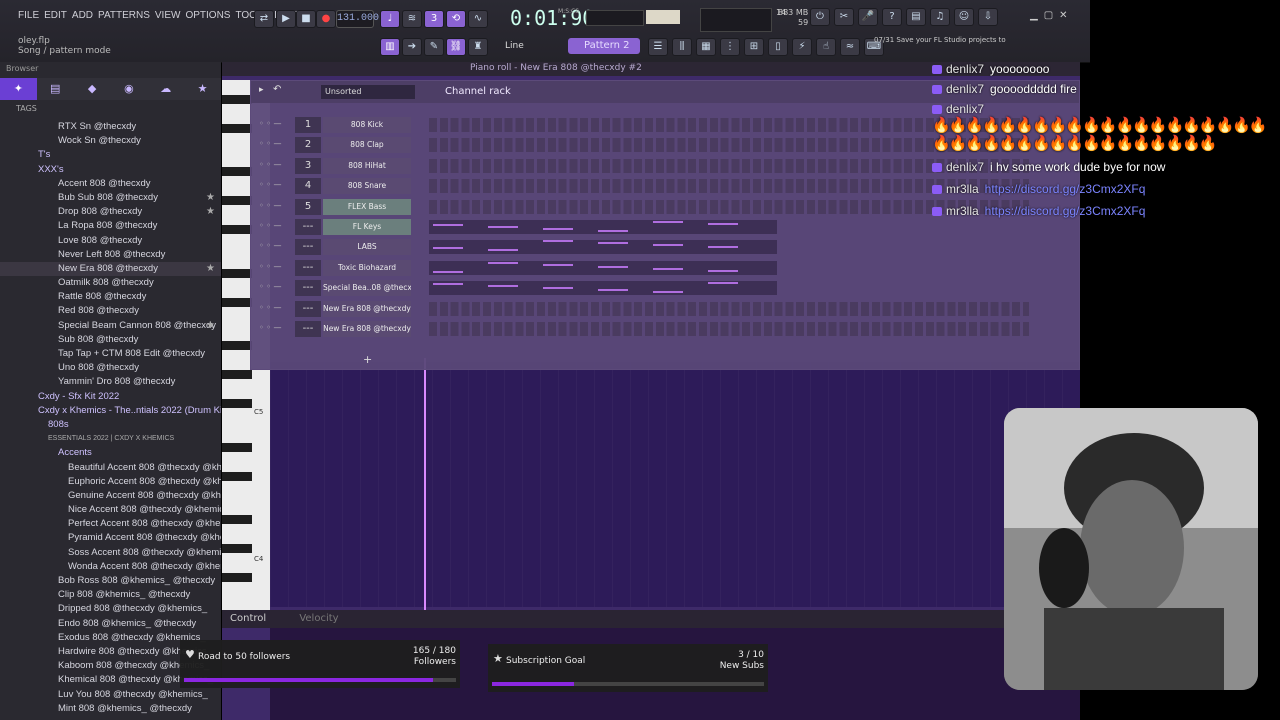 This screenshot has height=720, width=1280. I want to click on rack-swing-icon: ↶, so click(277, 89).